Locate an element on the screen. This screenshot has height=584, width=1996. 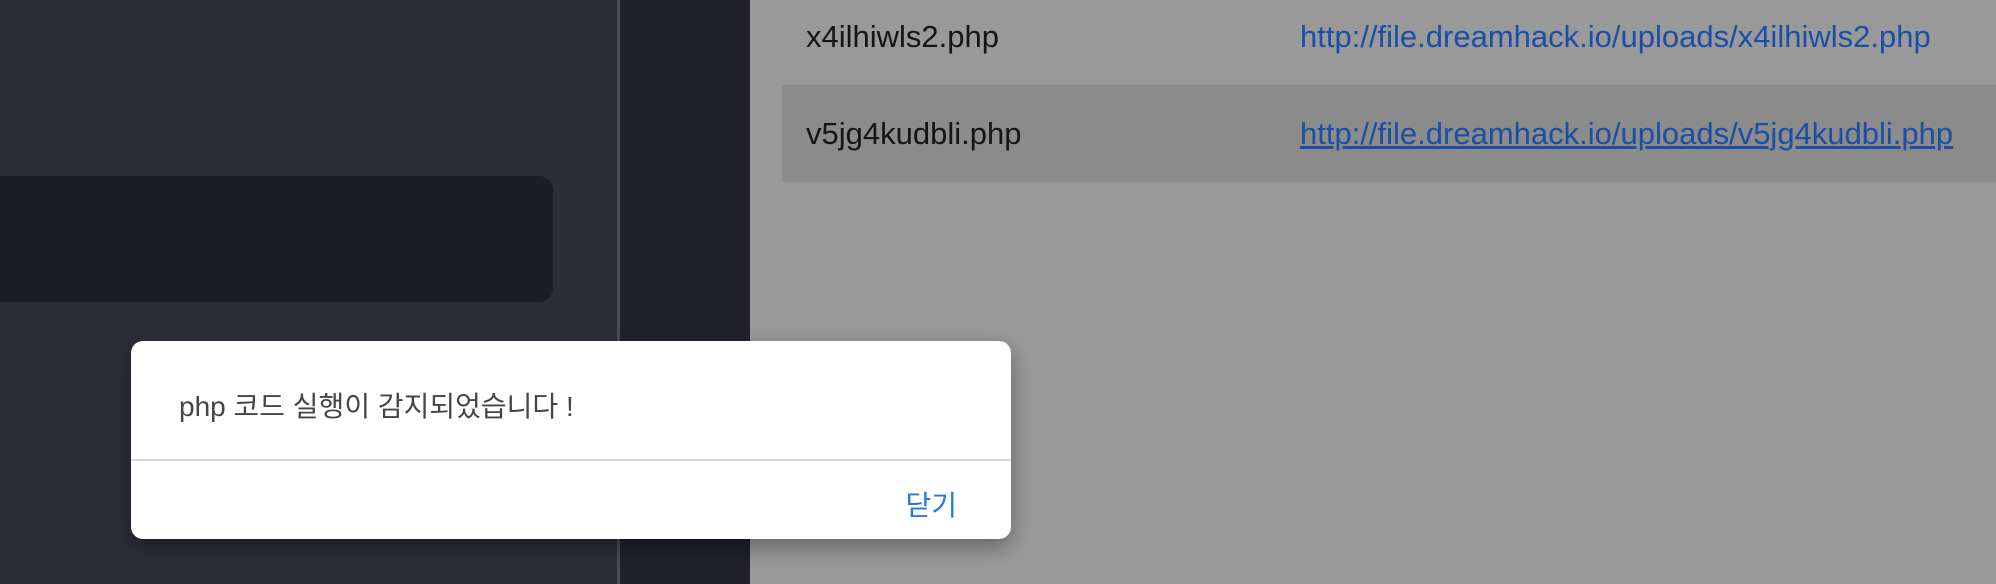
dialog-divider is located at coordinates (571, 460).